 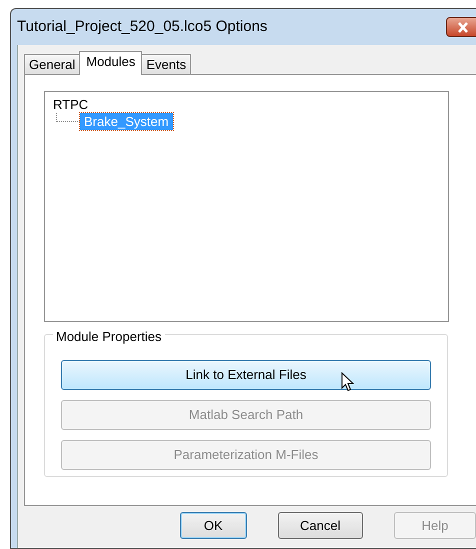 I want to click on close-button, so click(x=461, y=27).